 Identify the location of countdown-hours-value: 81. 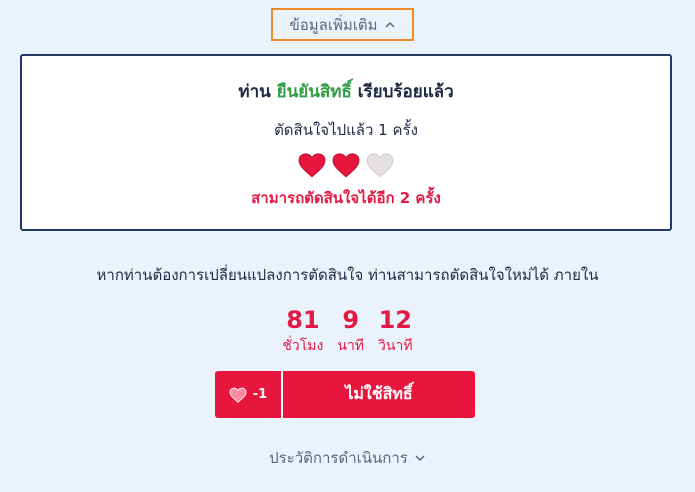
(303, 320).